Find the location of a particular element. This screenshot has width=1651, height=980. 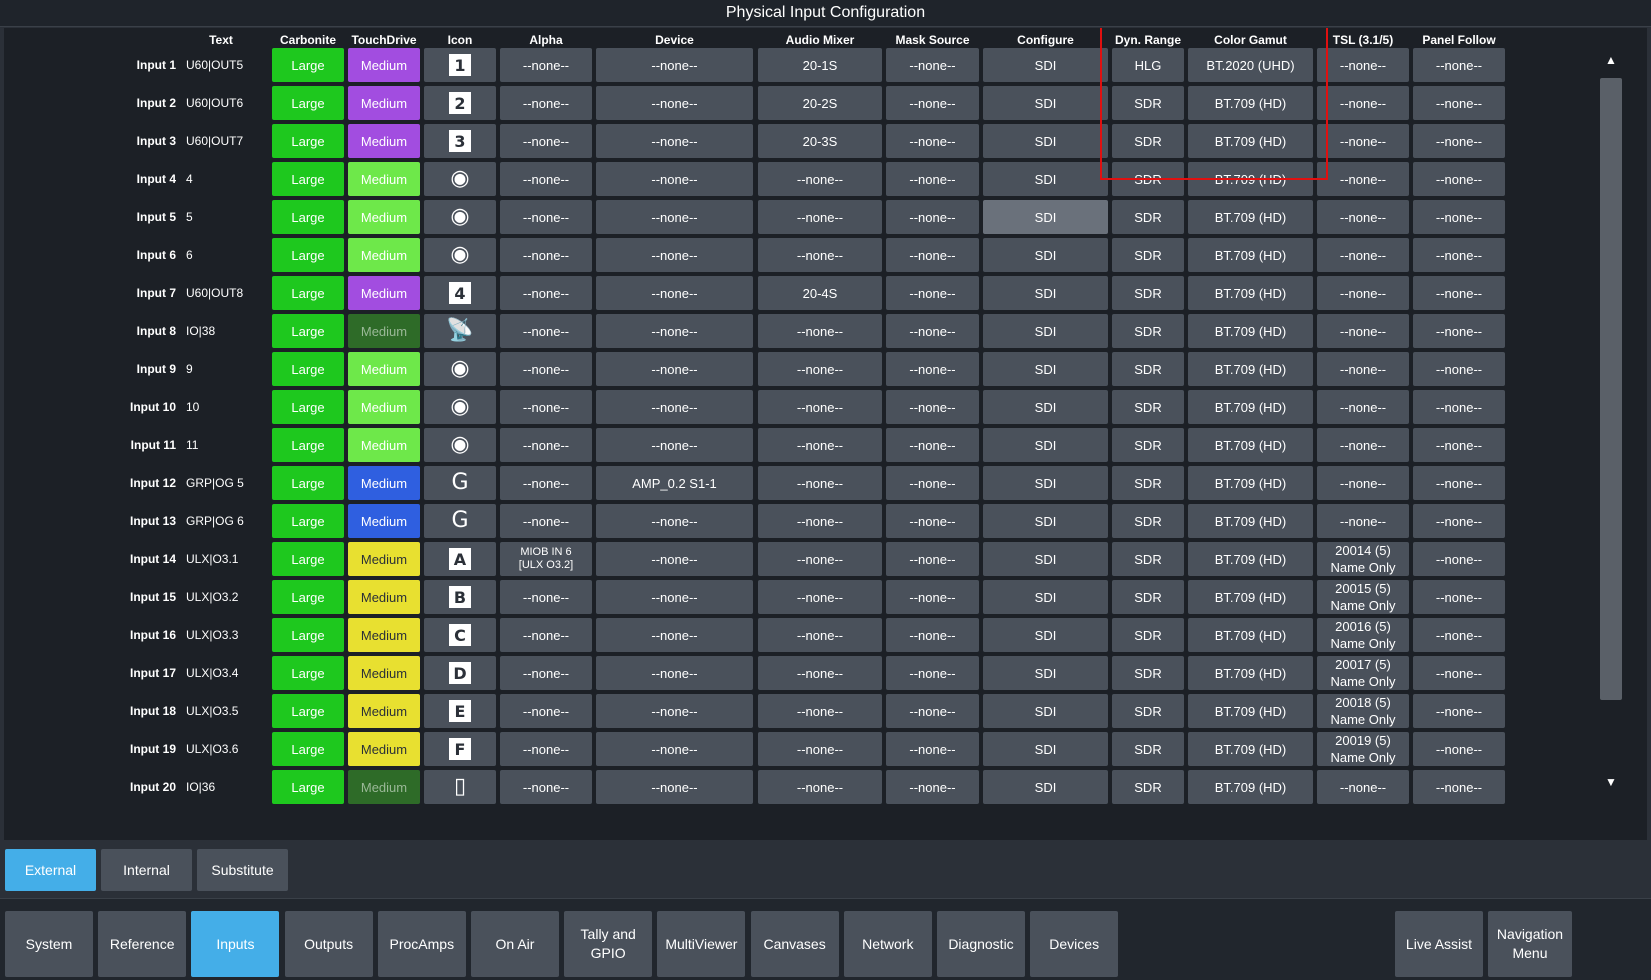

tsl-select-button: 20016 (5) Name Only is located at coordinates (1363, 635).